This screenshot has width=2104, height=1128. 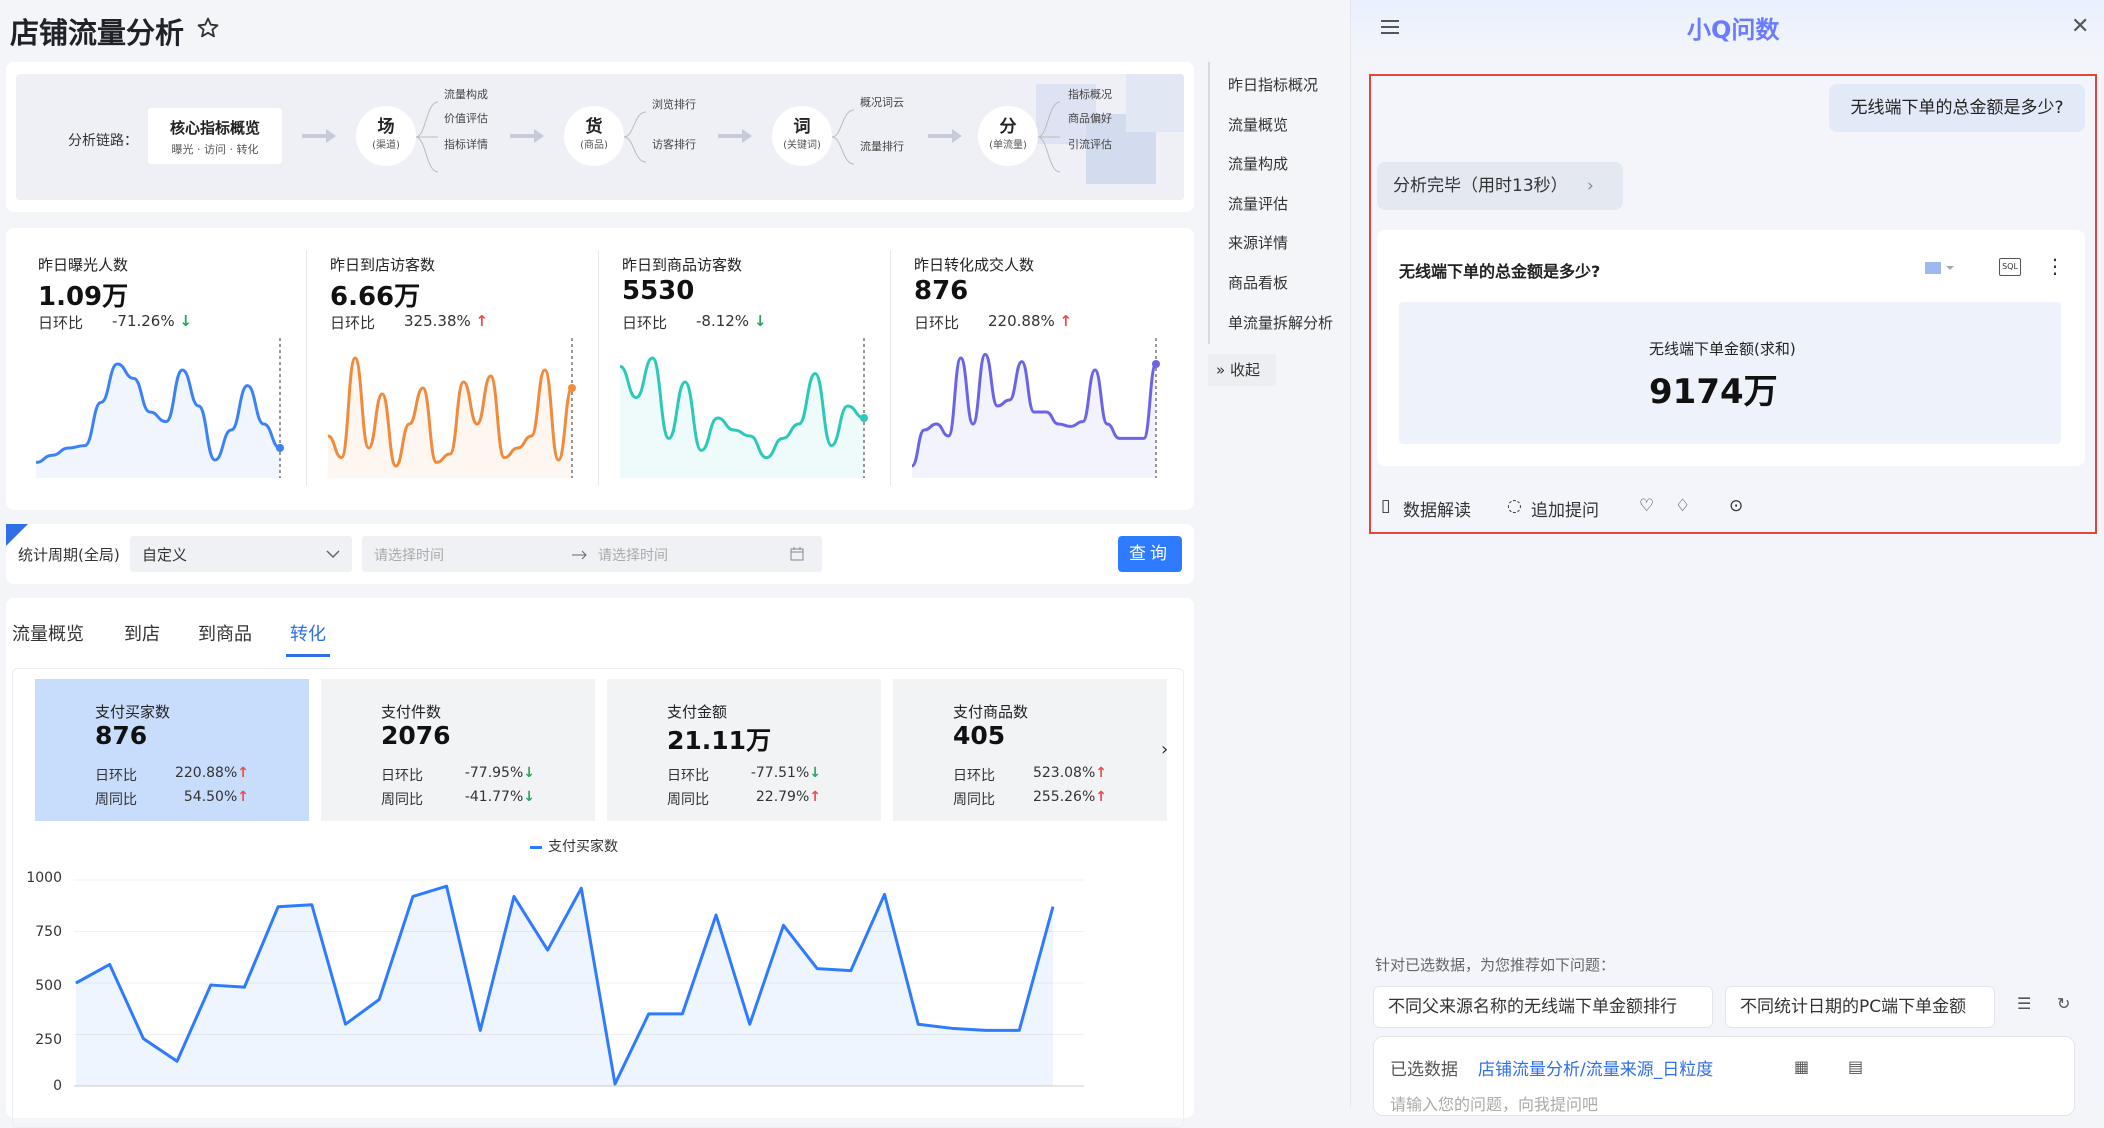 I want to click on node-item: 价值评估, so click(x=466, y=118).